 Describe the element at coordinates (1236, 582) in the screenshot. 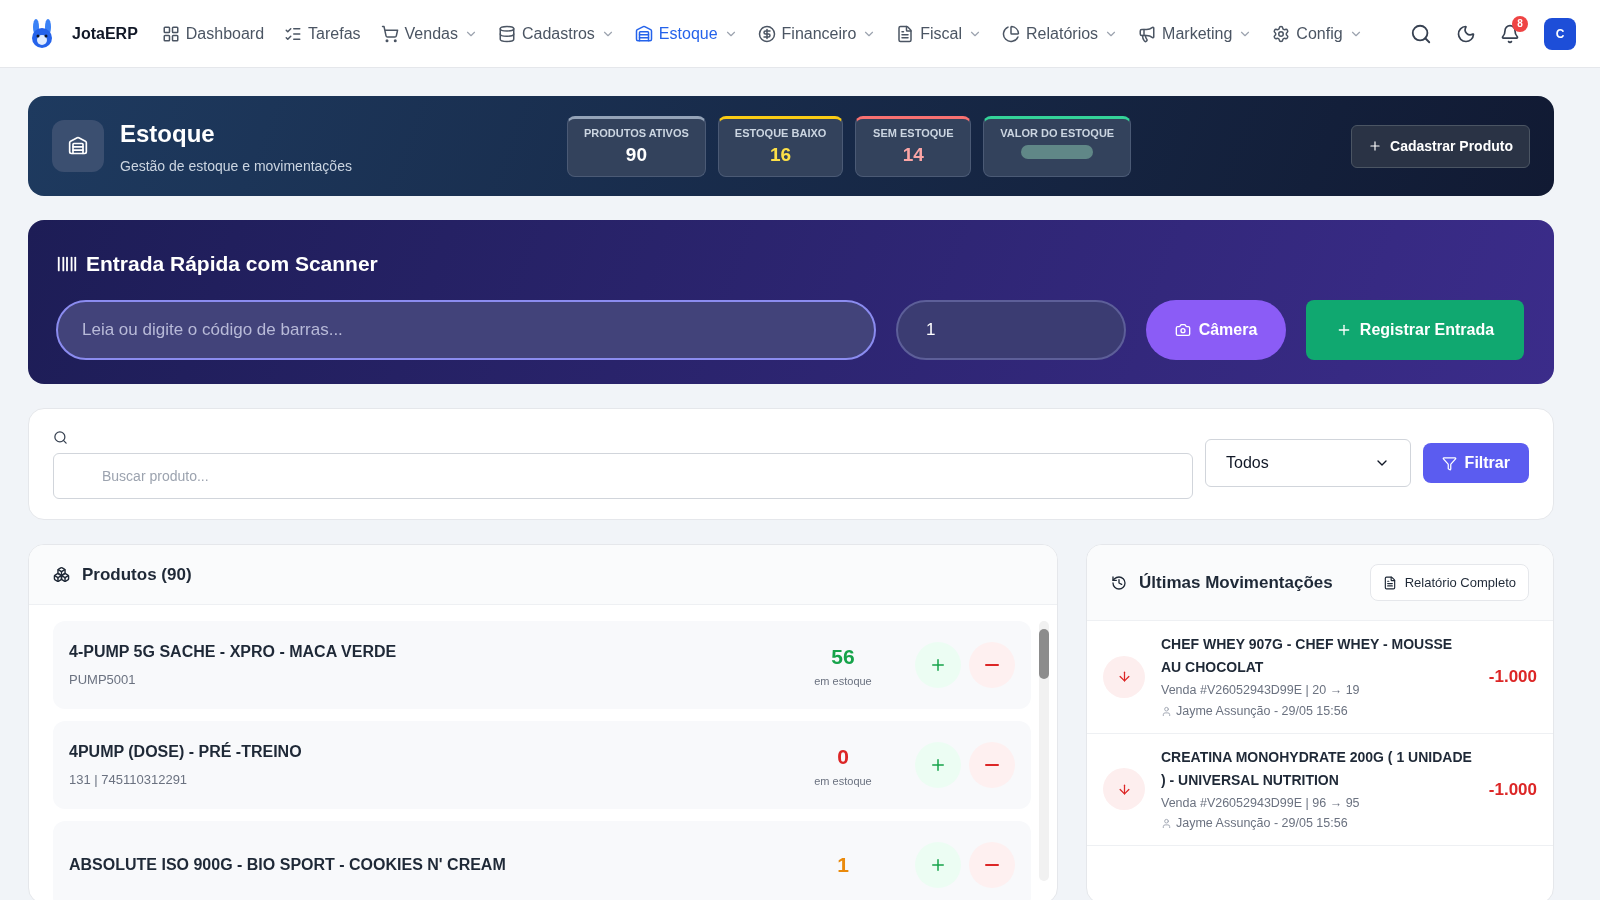

I see `movements-title: Últimas Movimentações` at that location.